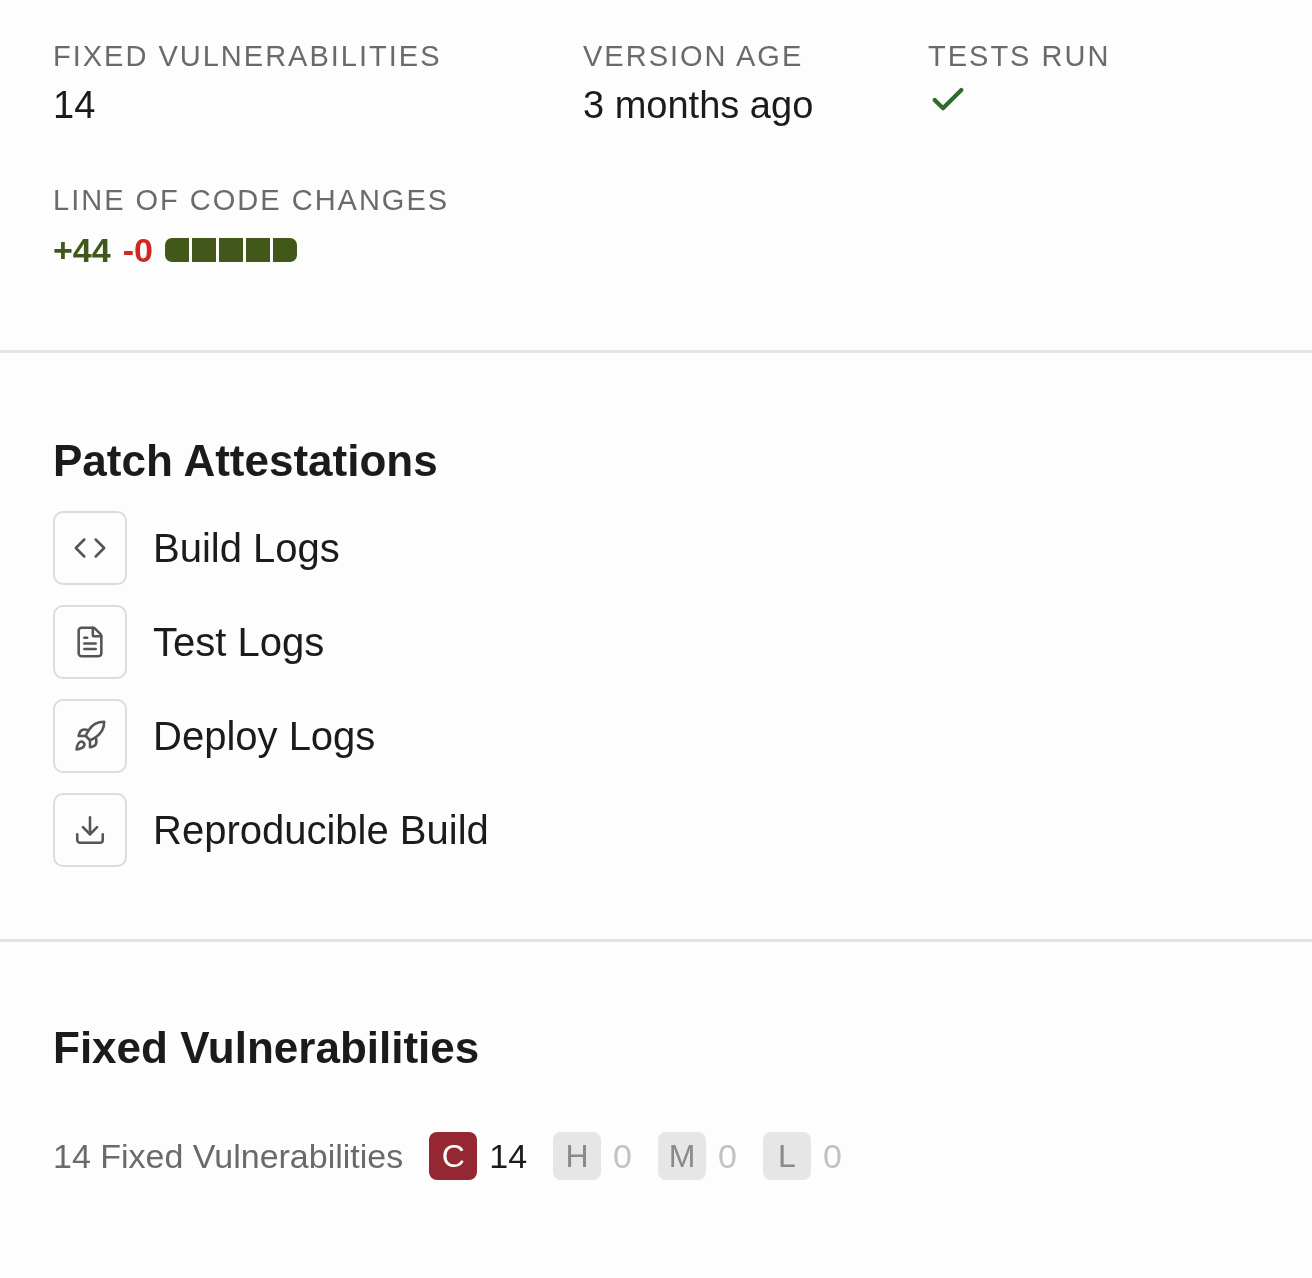 This screenshot has height=1278, width=1312. What do you see at coordinates (1020, 56) in the screenshot?
I see `stat-label: TESTS RUN` at bounding box center [1020, 56].